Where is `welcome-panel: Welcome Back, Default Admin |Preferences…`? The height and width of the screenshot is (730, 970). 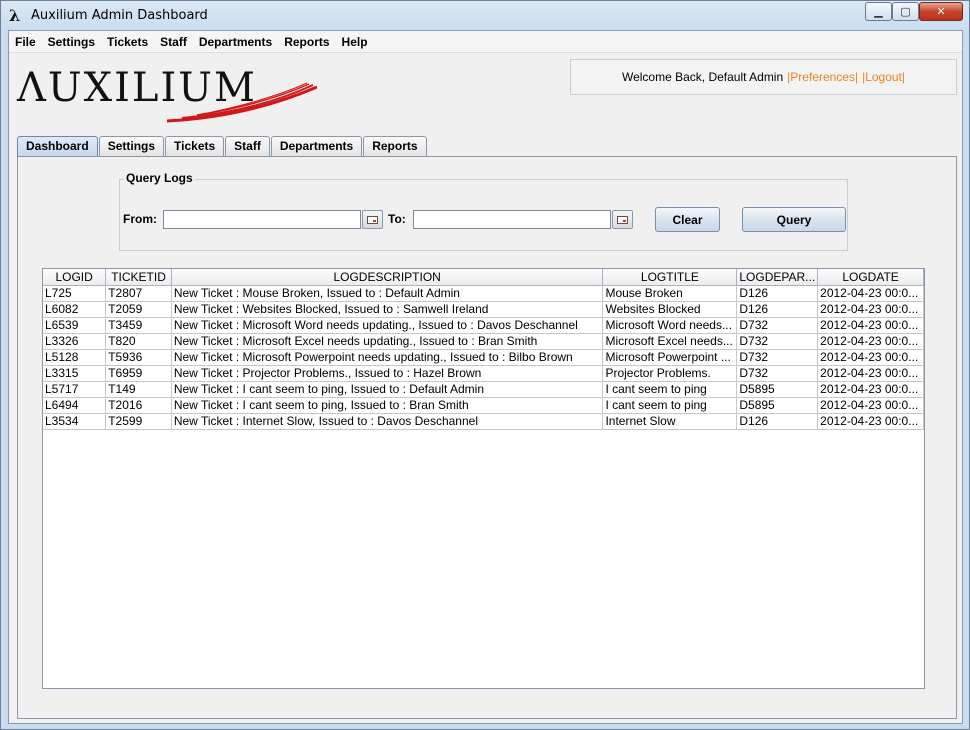 welcome-panel: Welcome Back, Default Admin |Preferences… is located at coordinates (763, 77).